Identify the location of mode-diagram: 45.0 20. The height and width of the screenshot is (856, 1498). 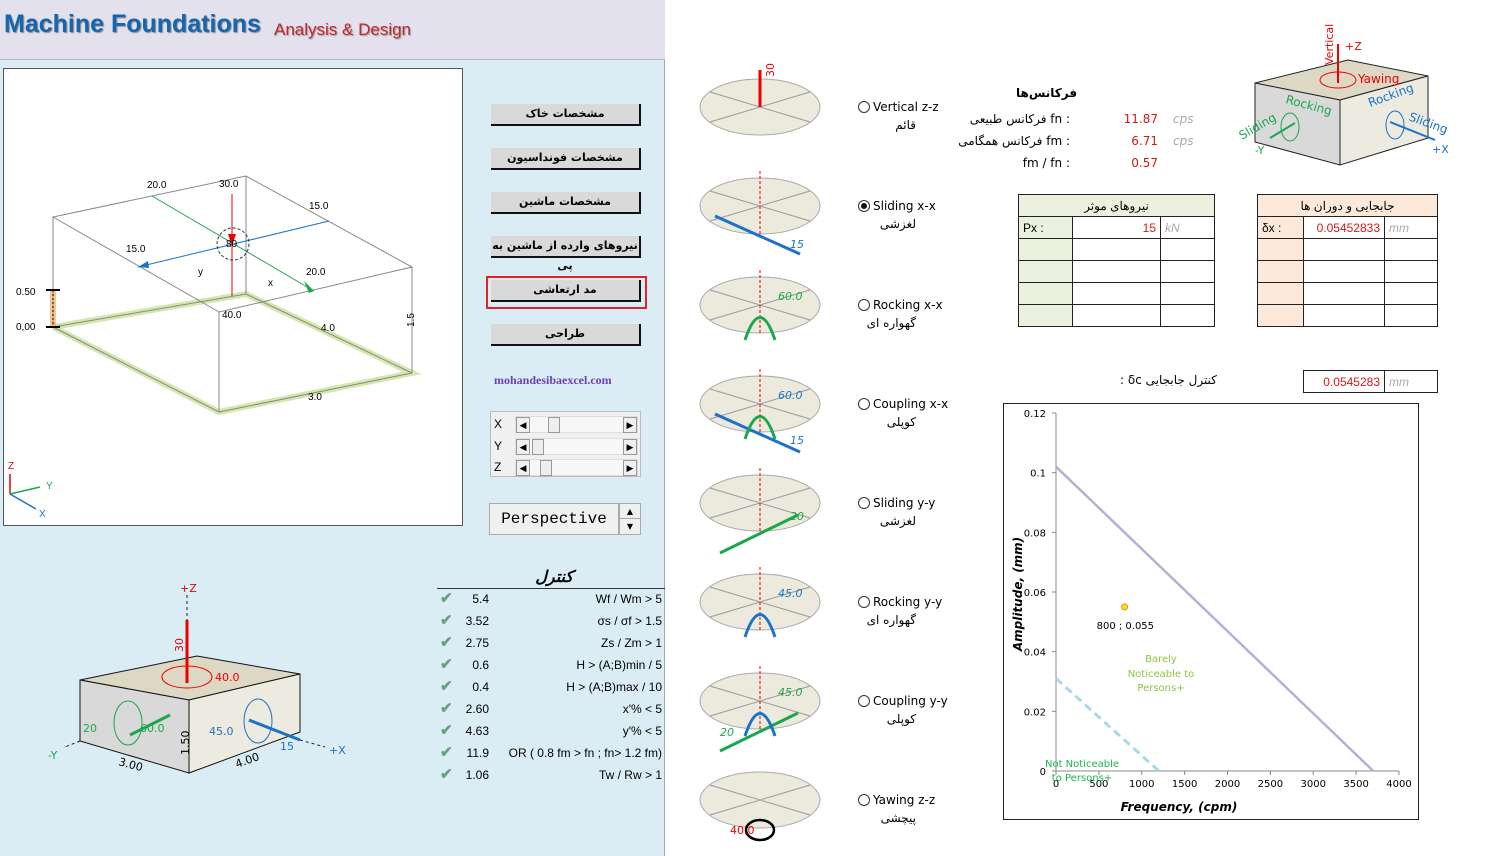
(760, 709).